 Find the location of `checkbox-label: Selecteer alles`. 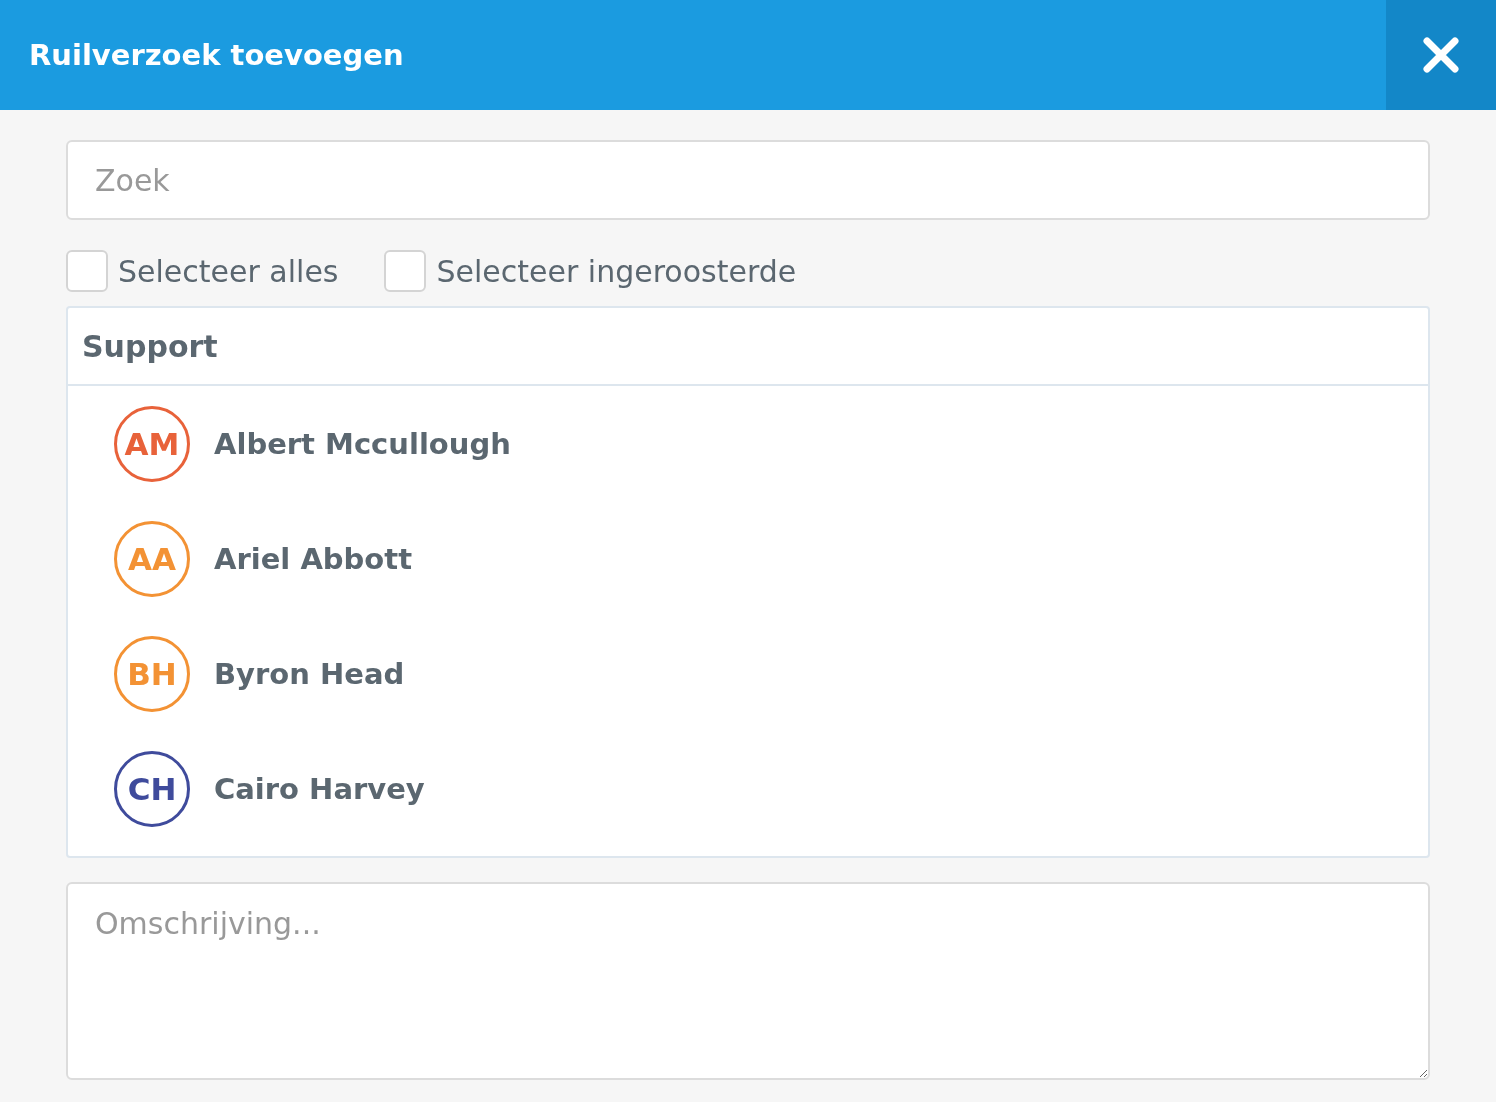

checkbox-label: Selecteer alles is located at coordinates (228, 271).